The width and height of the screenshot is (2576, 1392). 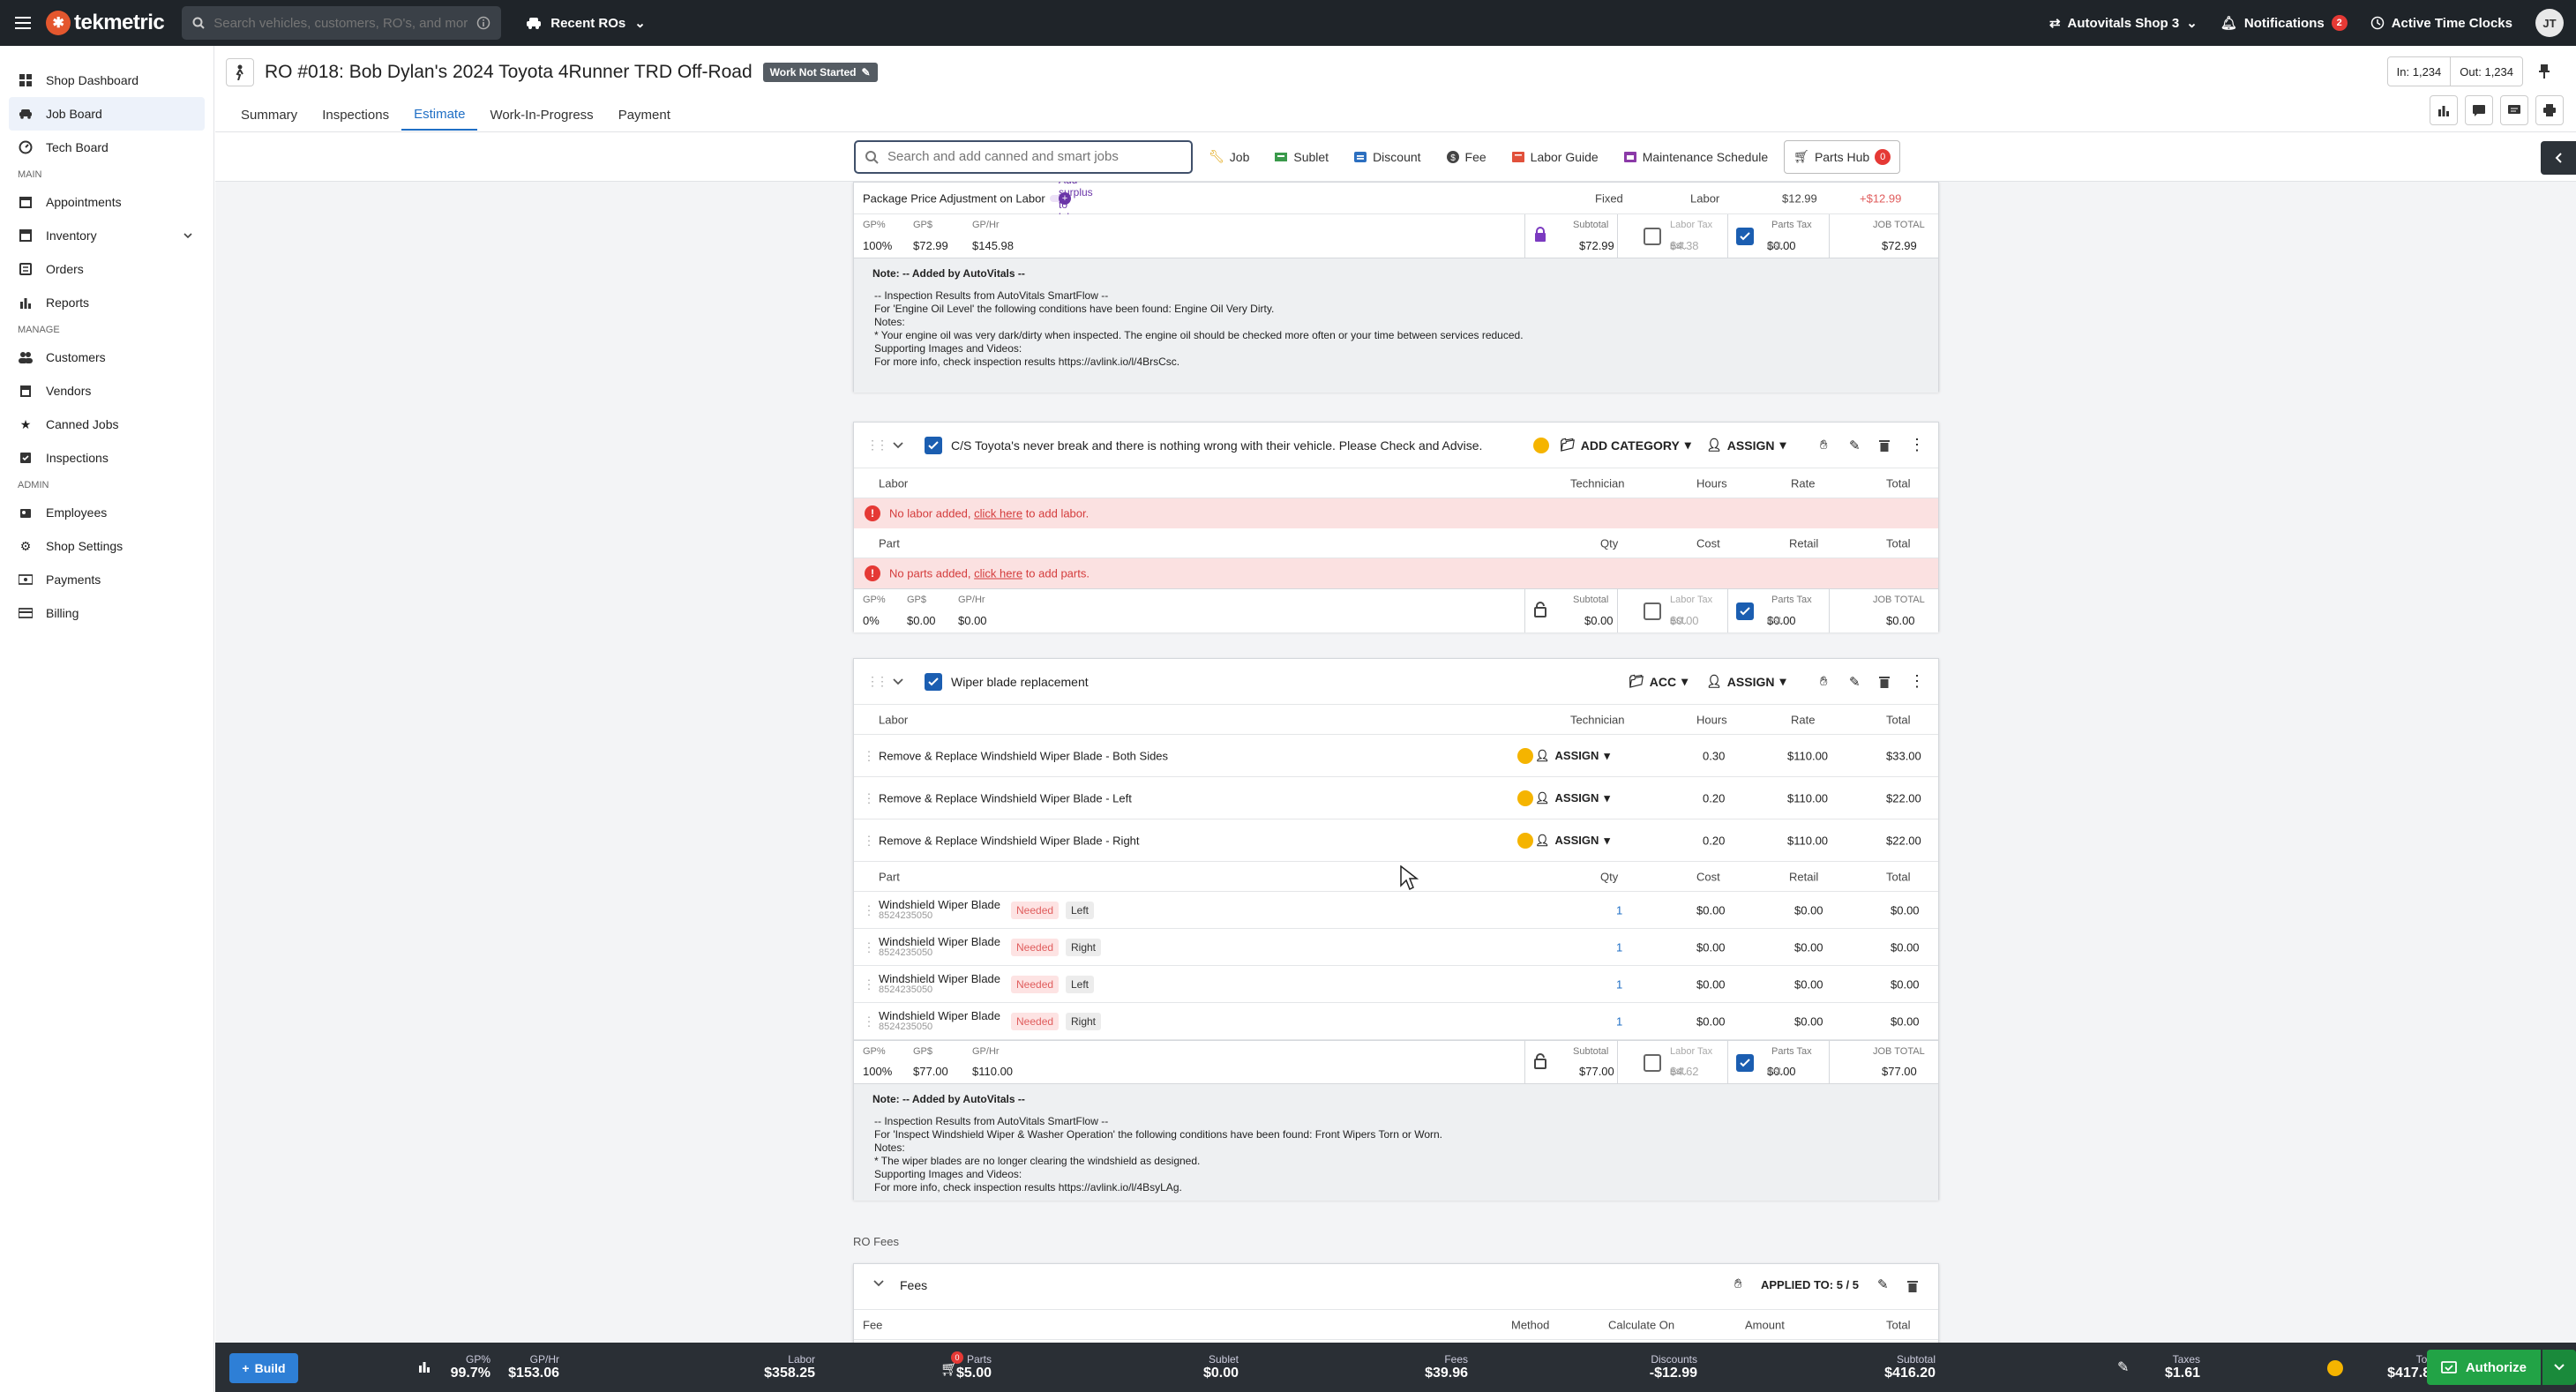 I want to click on authorize-dropdown, so click(x=2559, y=1367).